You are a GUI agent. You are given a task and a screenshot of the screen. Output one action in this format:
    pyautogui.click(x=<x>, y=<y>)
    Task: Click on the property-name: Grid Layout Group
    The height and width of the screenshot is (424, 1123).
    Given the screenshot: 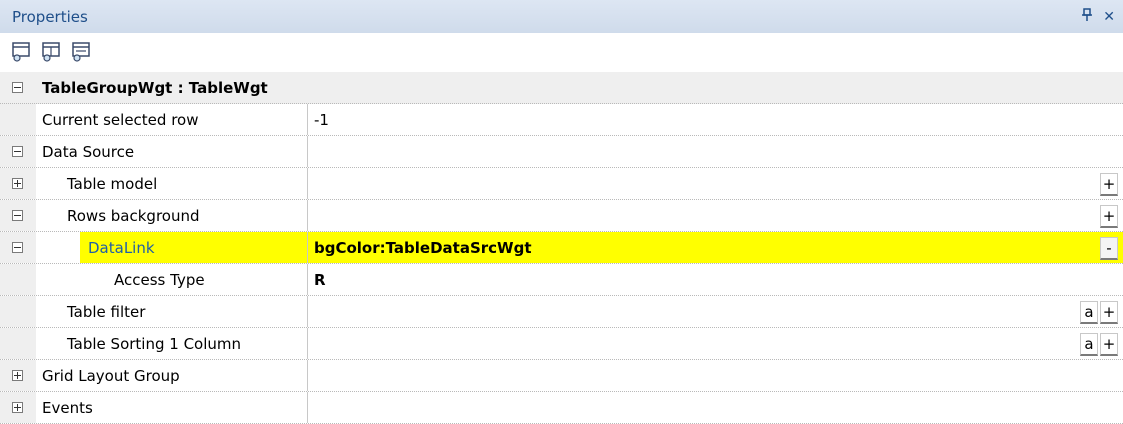 What is the action you would take?
    pyautogui.click(x=108, y=375)
    